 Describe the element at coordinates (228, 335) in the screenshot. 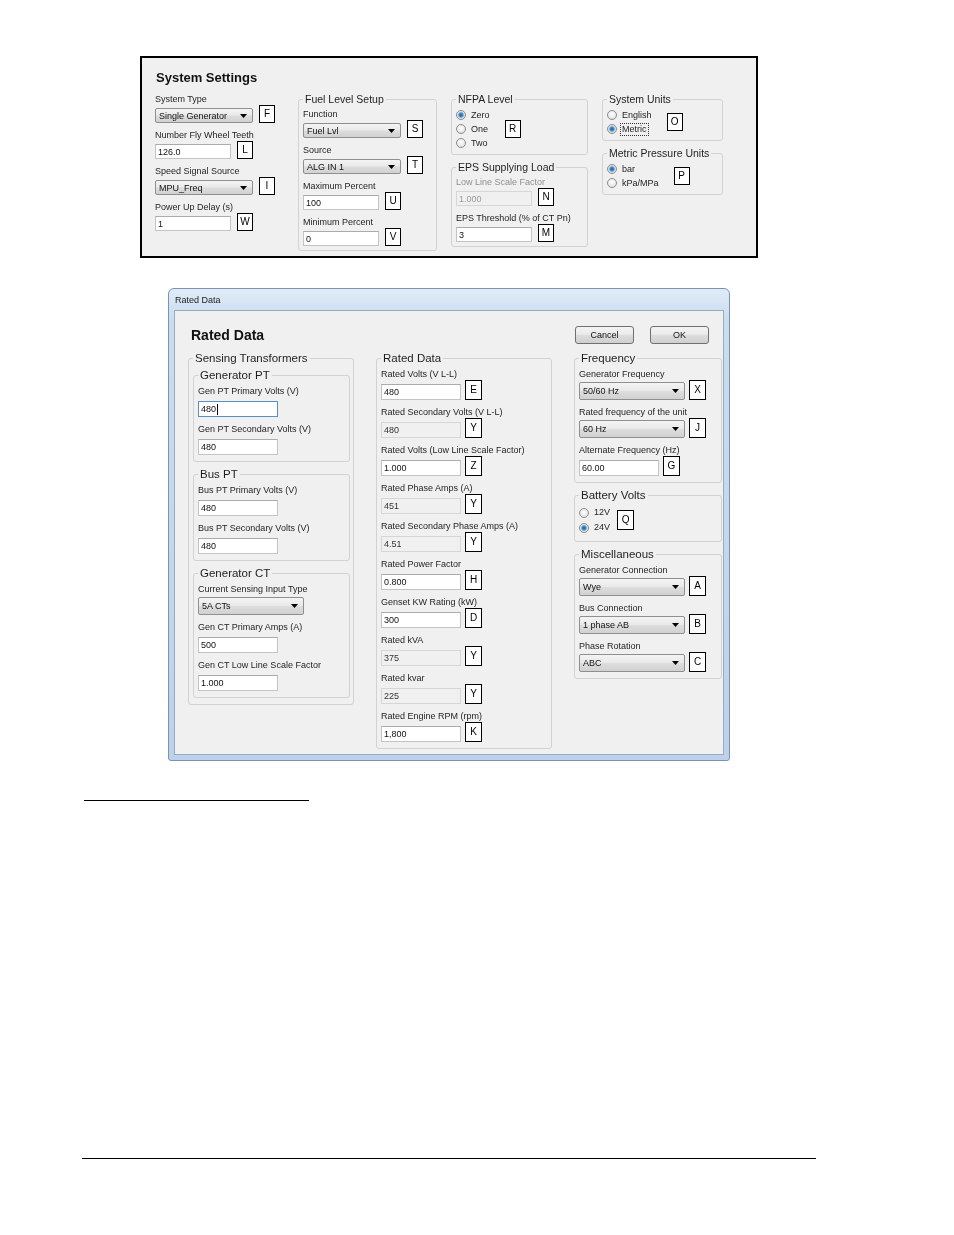

I see `dialog-heading: Rated Data` at that location.